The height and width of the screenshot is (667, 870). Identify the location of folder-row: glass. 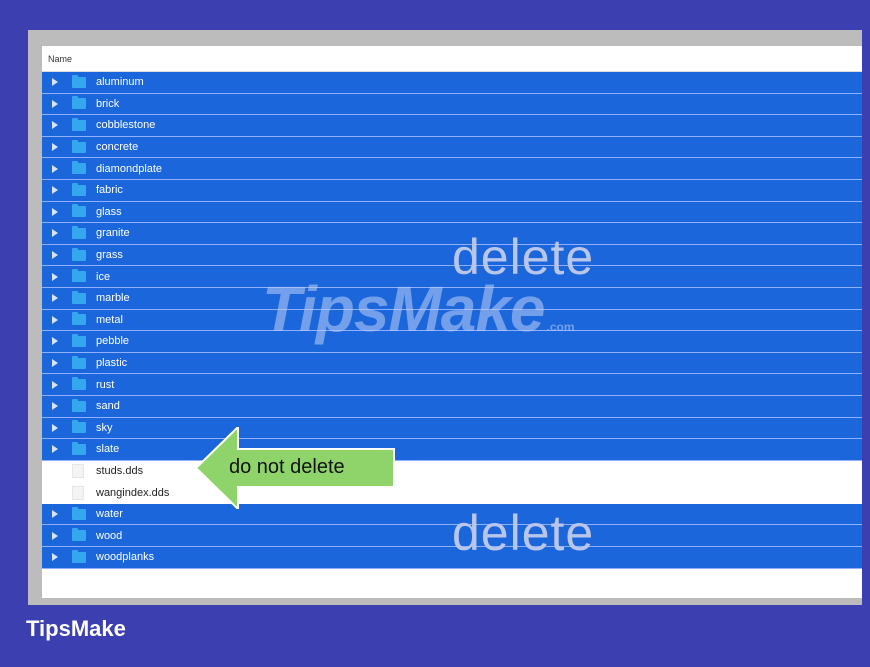
(452, 212).